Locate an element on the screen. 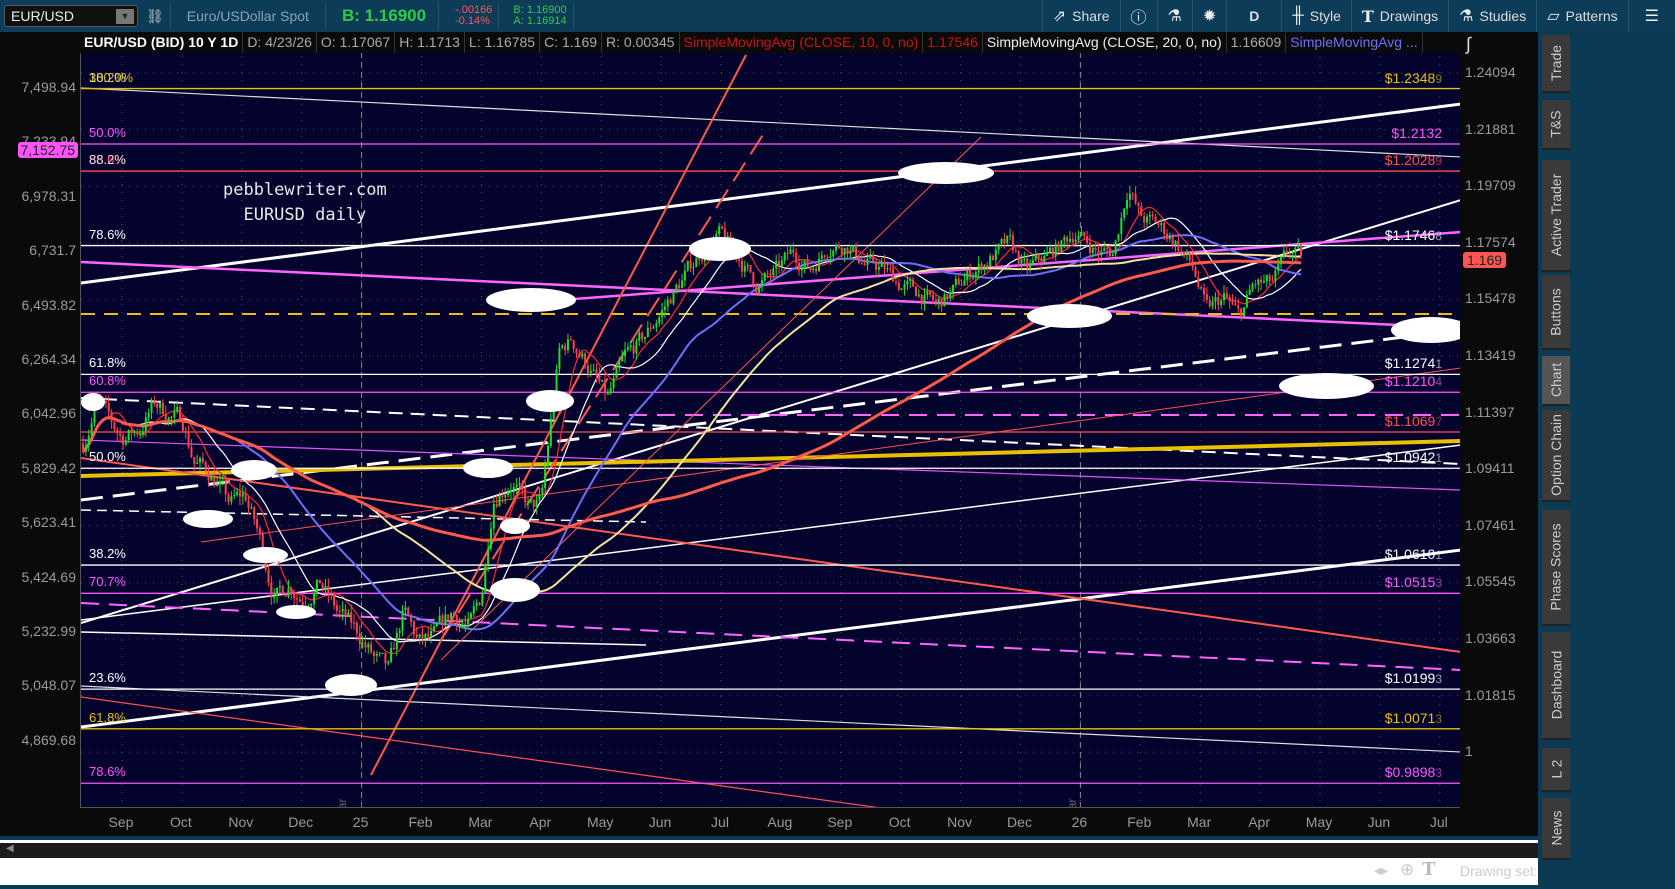 The height and width of the screenshot is (889, 1675). symbol-selector: EUR/USD ▼ is located at coordinates (71, 16).